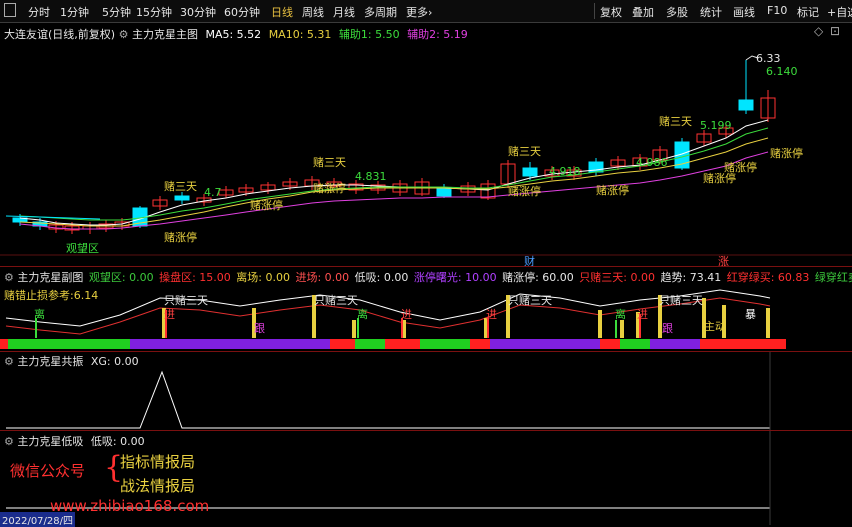 This screenshot has width=852, height=527. Describe the element at coordinates (114, 361) in the screenshot. I see `sub2-xg-value: XG: 0.00` at that location.